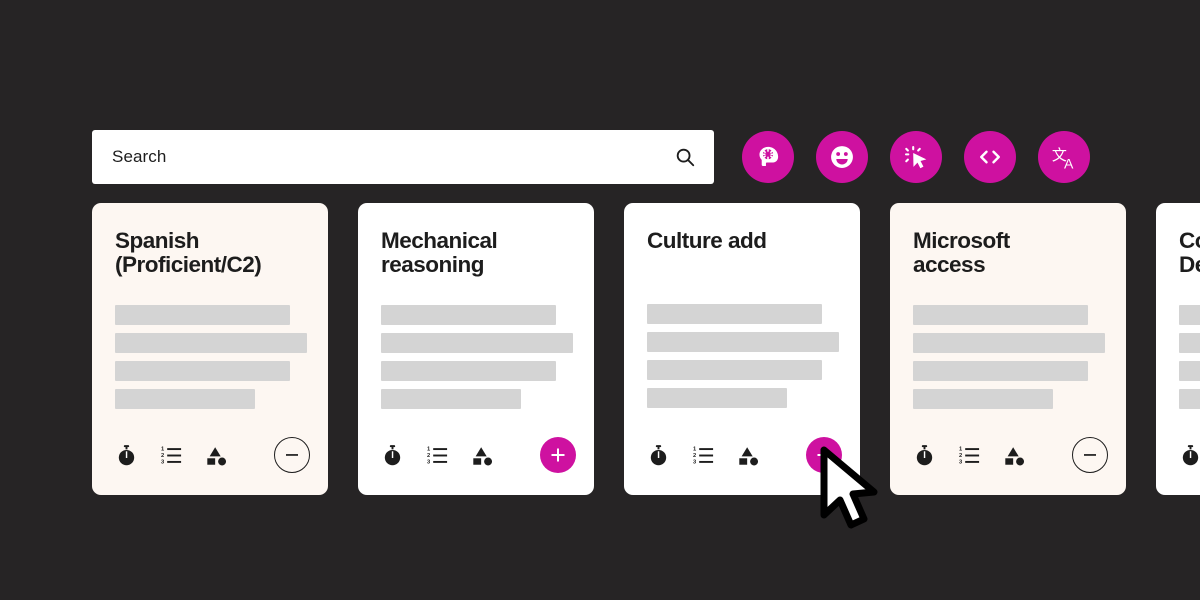 This screenshot has height=600, width=1200. I want to click on filter-programming-button, so click(990, 157).